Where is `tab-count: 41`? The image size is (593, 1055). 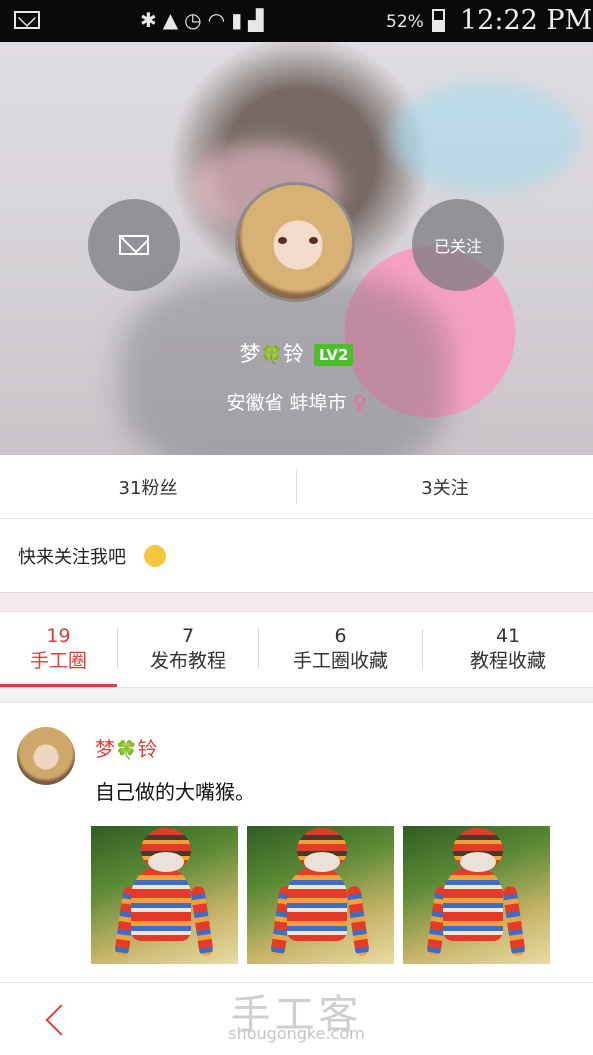 tab-count: 41 is located at coordinates (508, 636).